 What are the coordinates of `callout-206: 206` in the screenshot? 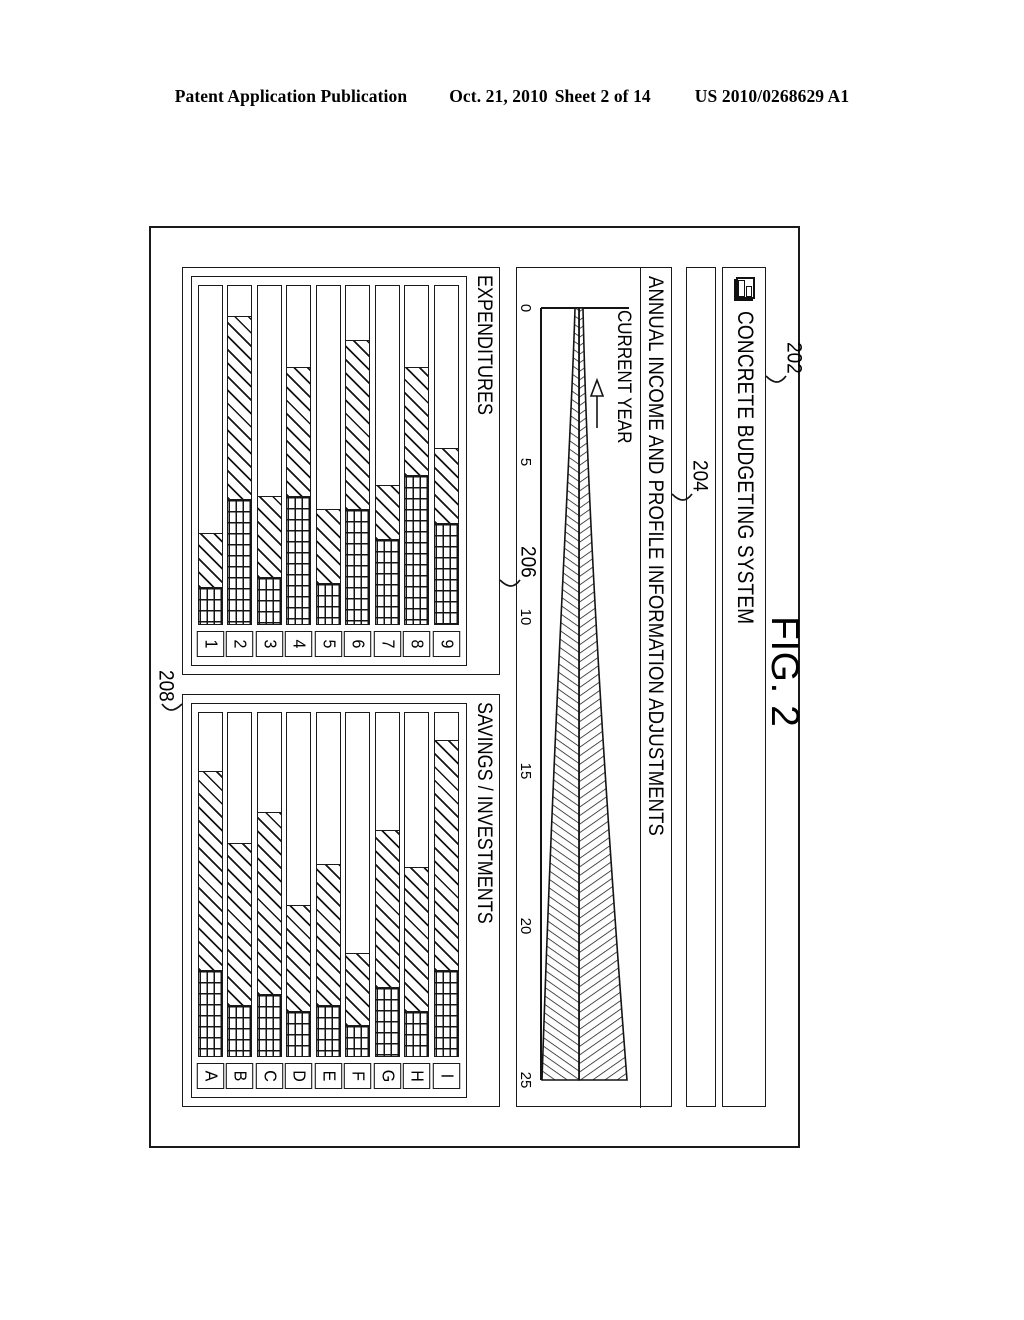 It's located at (527, 562).